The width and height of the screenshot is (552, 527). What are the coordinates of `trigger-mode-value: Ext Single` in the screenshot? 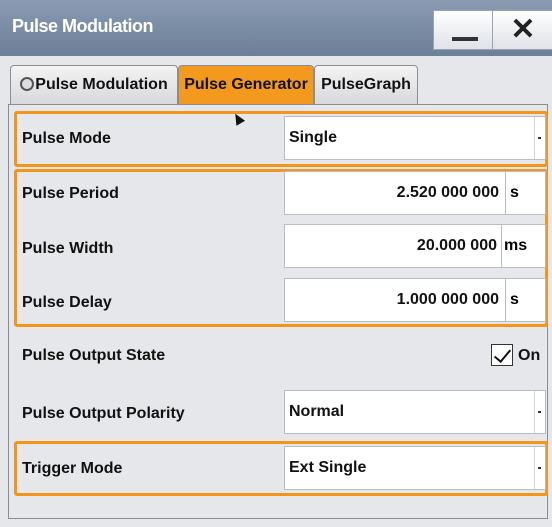 It's located at (328, 467).